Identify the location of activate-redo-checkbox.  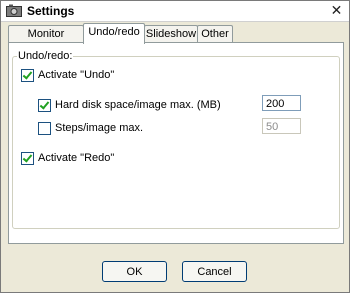
(27, 158).